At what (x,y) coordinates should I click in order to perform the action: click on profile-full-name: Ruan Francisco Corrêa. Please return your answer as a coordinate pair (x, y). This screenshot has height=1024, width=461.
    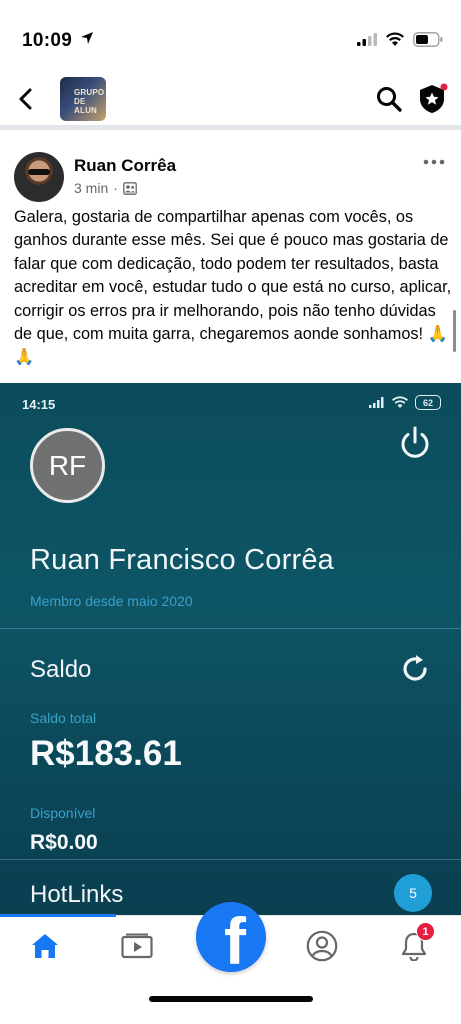
    Looking at the image, I should click on (182, 560).